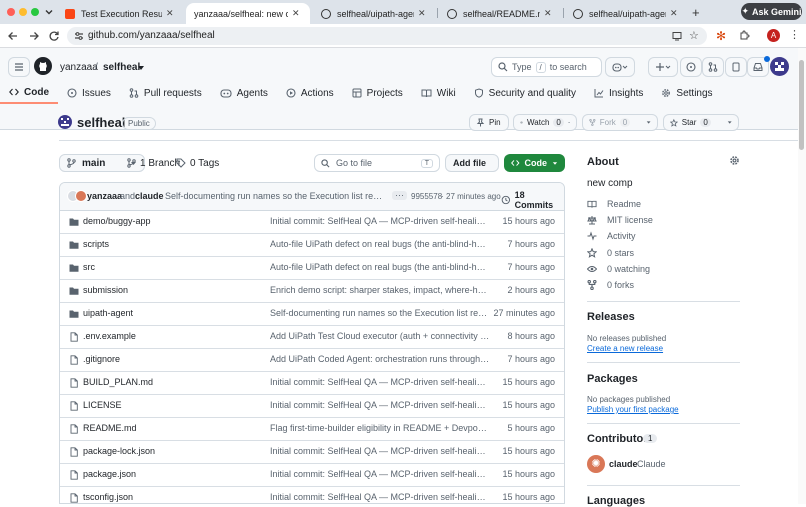  What do you see at coordinates (399, 195) in the screenshot?
I see `commit-details-toggle: ···` at bounding box center [399, 195].